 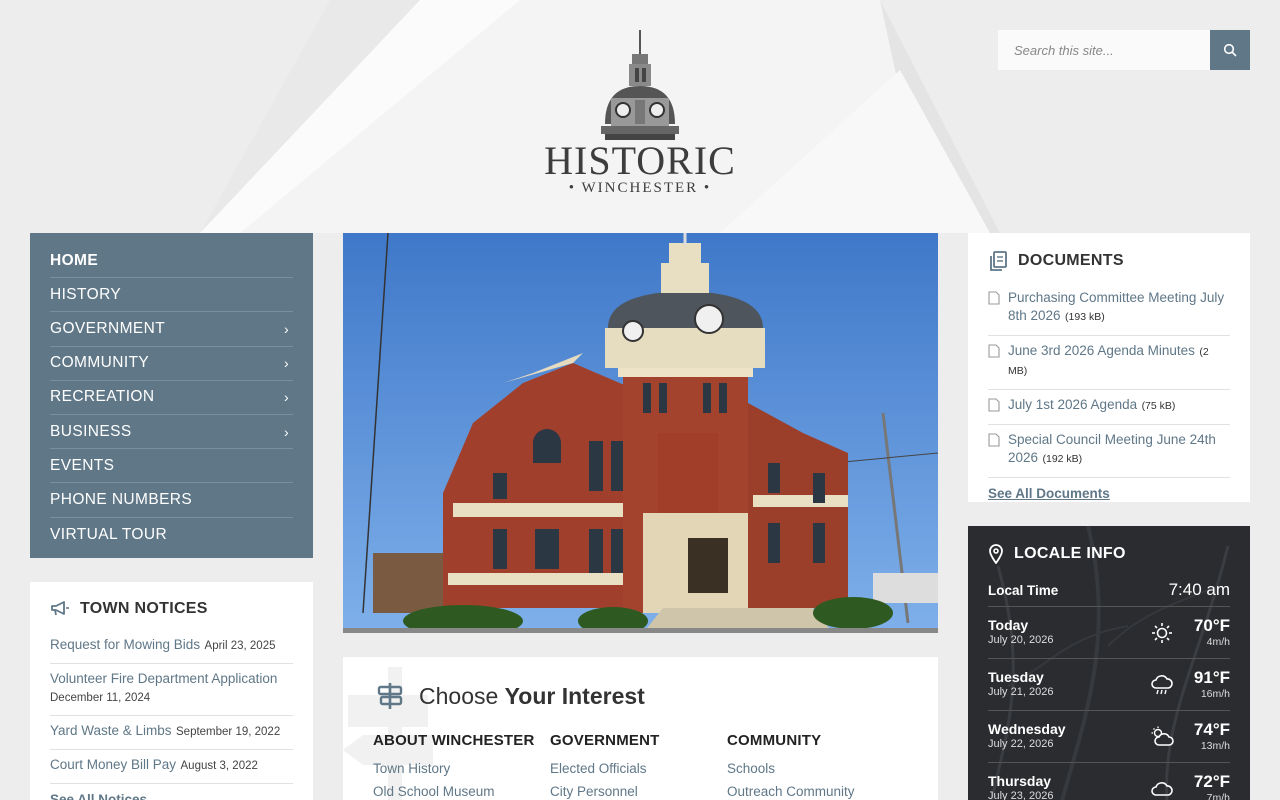 What do you see at coordinates (82, 465) in the screenshot?
I see `nav-item-label: EVENTS` at bounding box center [82, 465].